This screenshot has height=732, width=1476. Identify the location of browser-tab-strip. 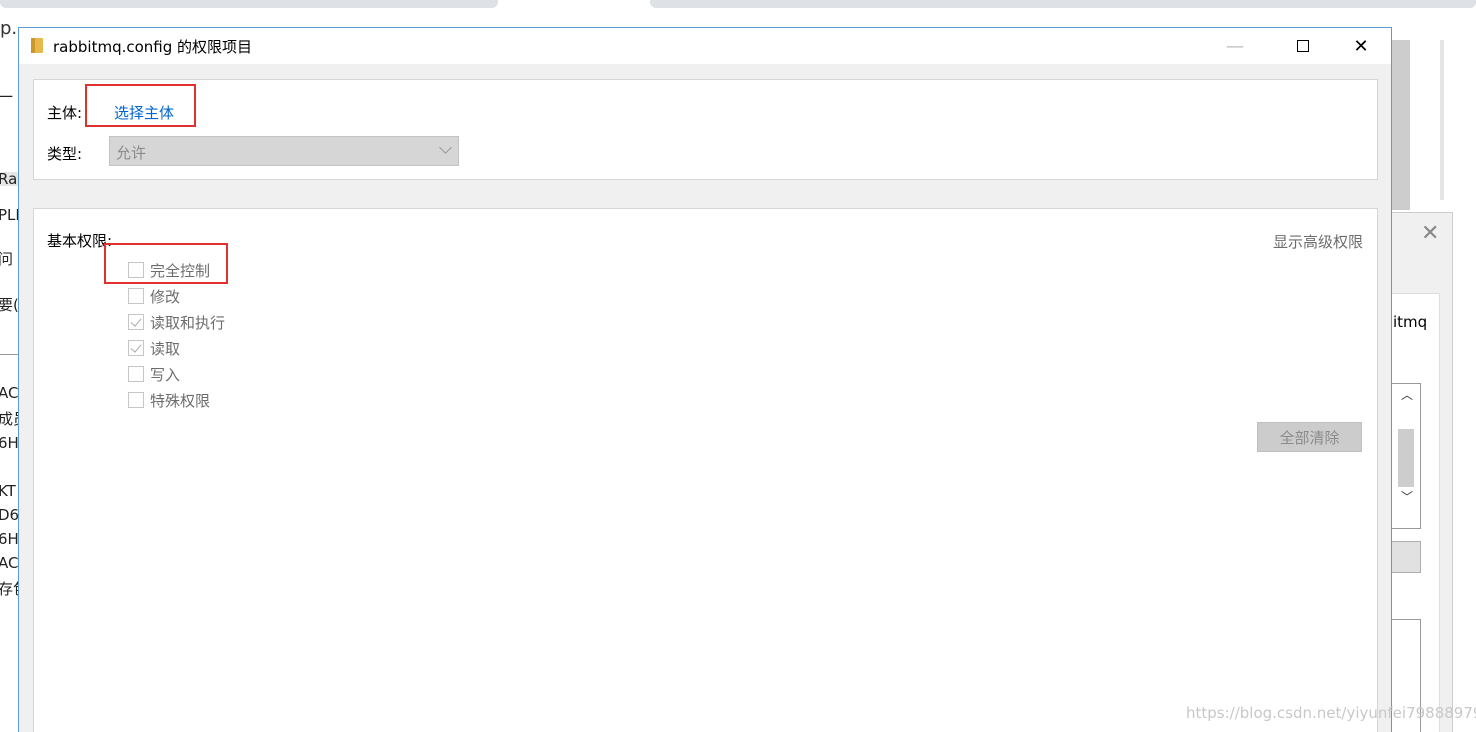
(738, 7).